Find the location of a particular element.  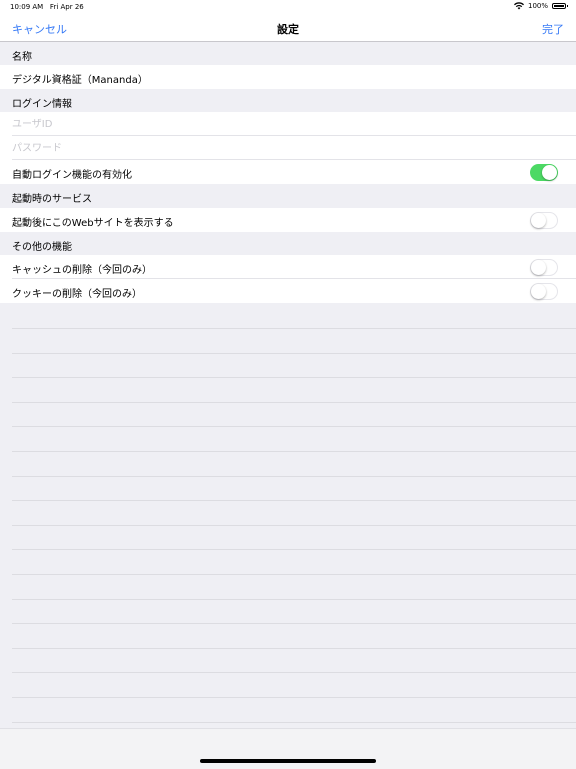

section-header-other: その他の機能 is located at coordinates (288, 243).